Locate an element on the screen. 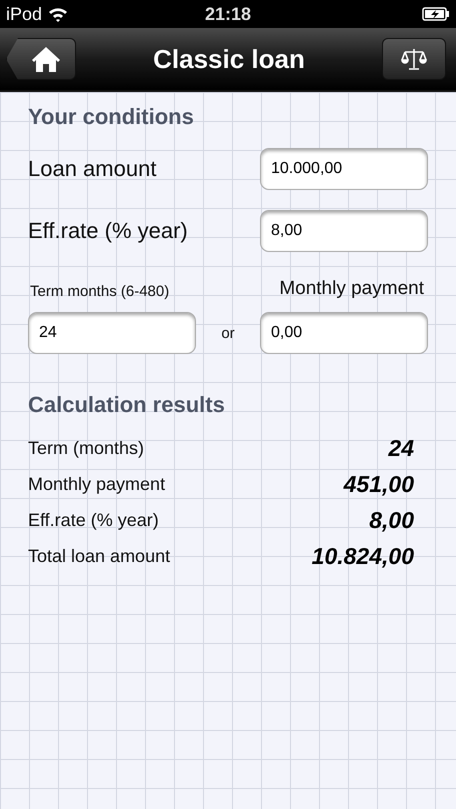 The height and width of the screenshot is (809, 456). result-value: 451,00 is located at coordinates (379, 484).